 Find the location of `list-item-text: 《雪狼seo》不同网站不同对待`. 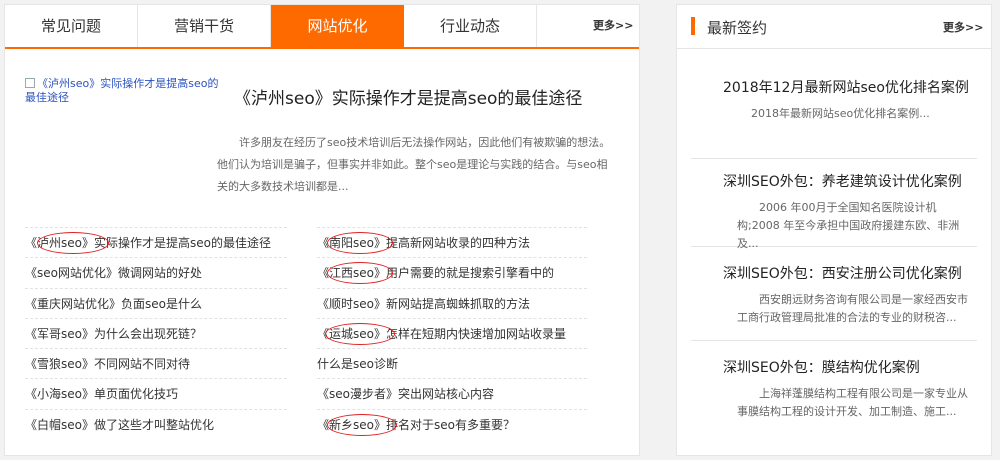

list-item-text: 《雪狼seo》不同网站不同对待 is located at coordinates (107, 364).